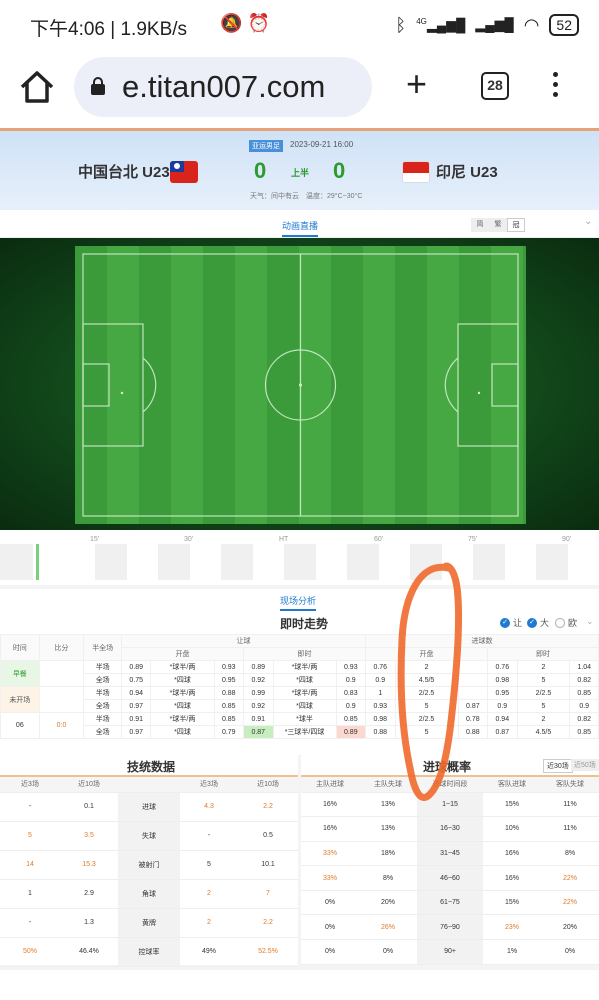  Describe the element at coordinates (388, 805) in the screenshot. I see `prob-cell: 13%` at that location.